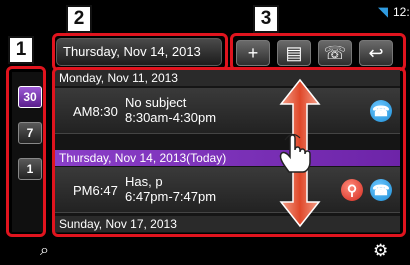 The image size is (410, 265). I want to click on back-button: ↩, so click(376, 53).